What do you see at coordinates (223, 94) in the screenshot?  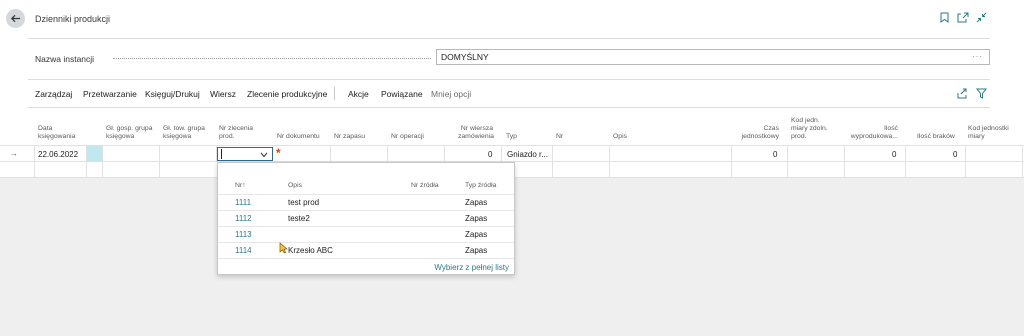 I see `action-wiersz: Wiersz` at bounding box center [223, 94].